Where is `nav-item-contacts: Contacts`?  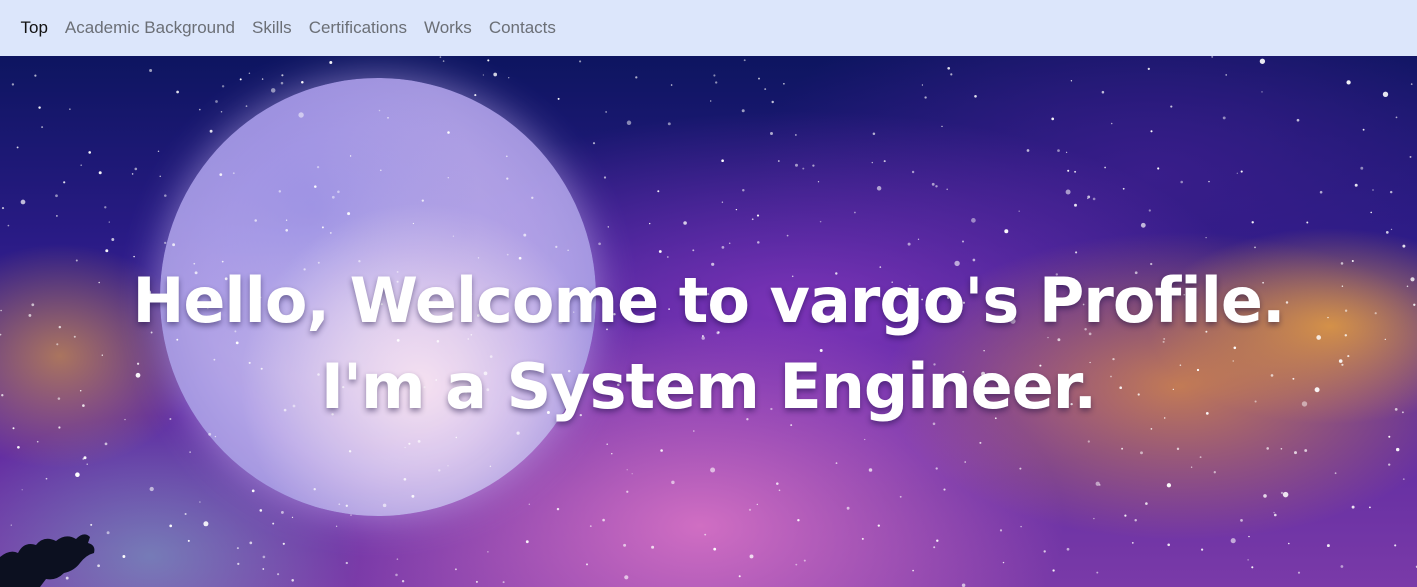 nav-item-contacts: Contacts is located at coordinates (522, 28).